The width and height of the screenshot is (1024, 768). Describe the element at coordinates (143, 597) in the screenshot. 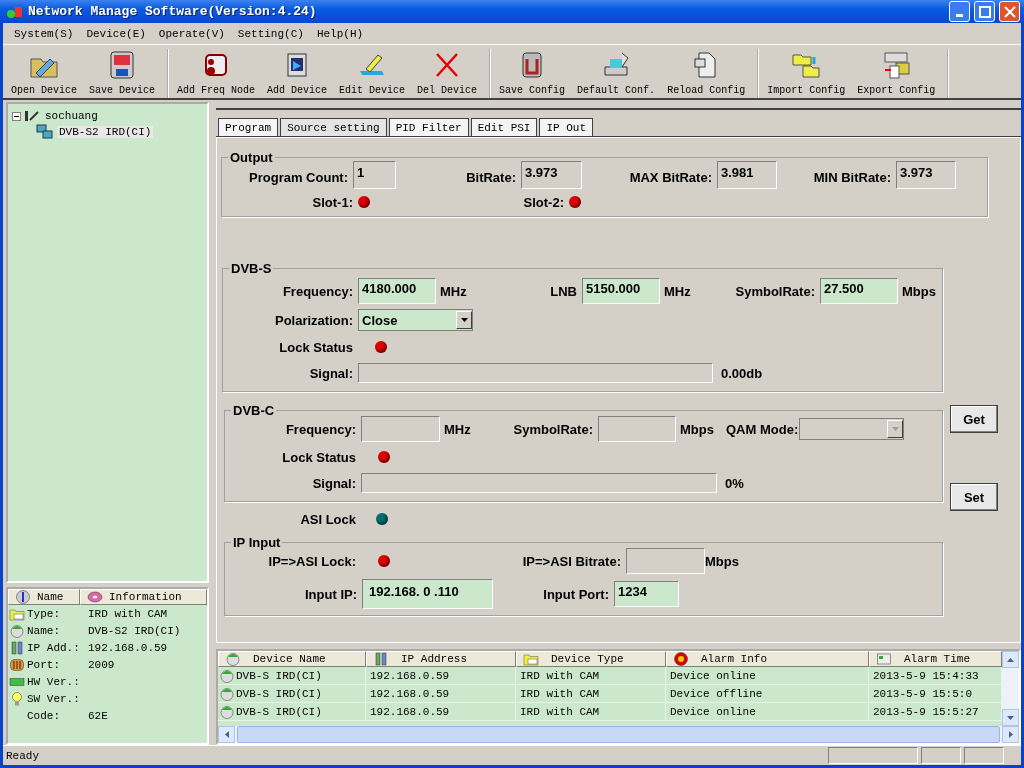

I see `column-header: Information` at that location.